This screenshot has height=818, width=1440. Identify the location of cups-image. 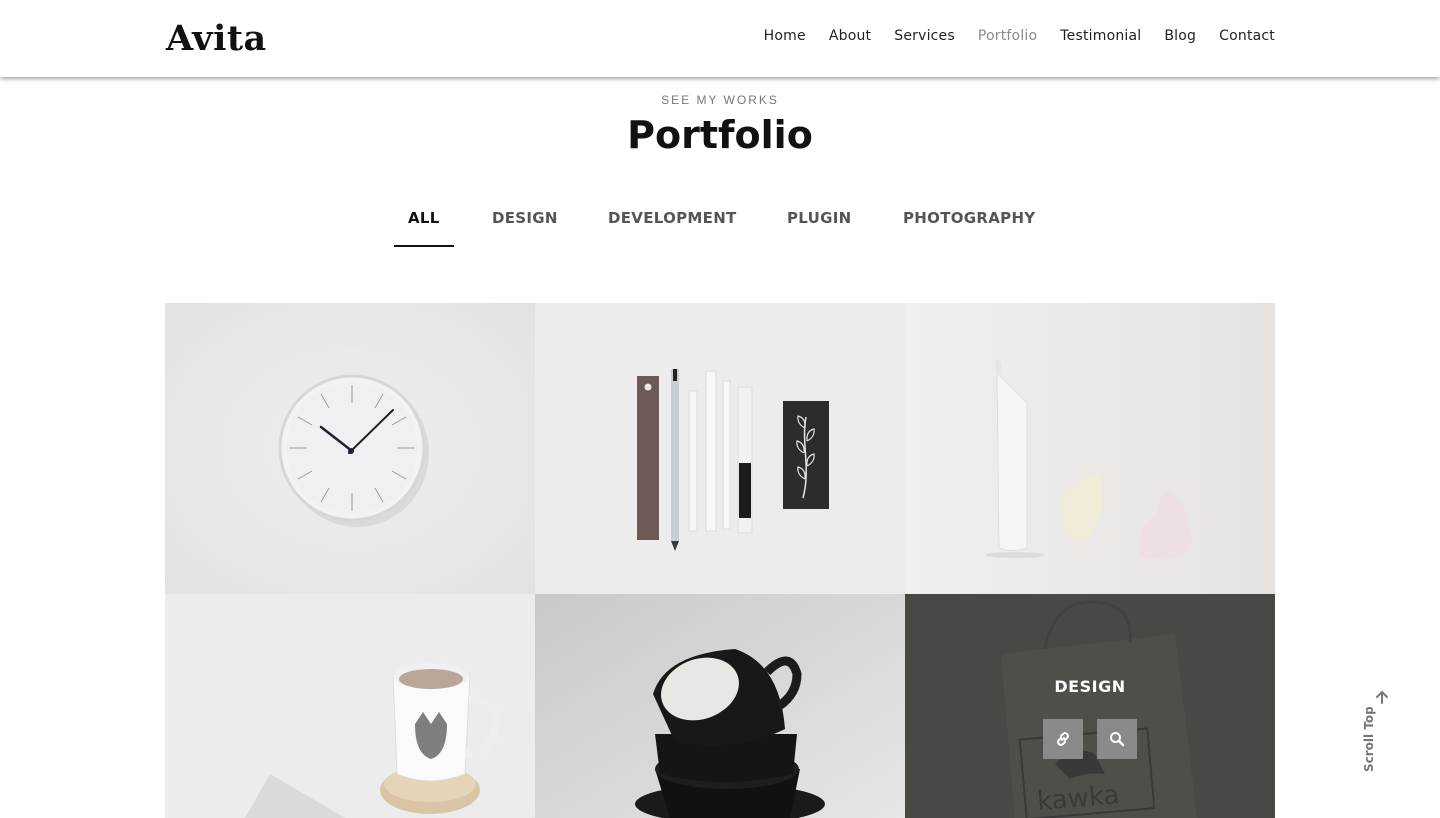
(720, 706).